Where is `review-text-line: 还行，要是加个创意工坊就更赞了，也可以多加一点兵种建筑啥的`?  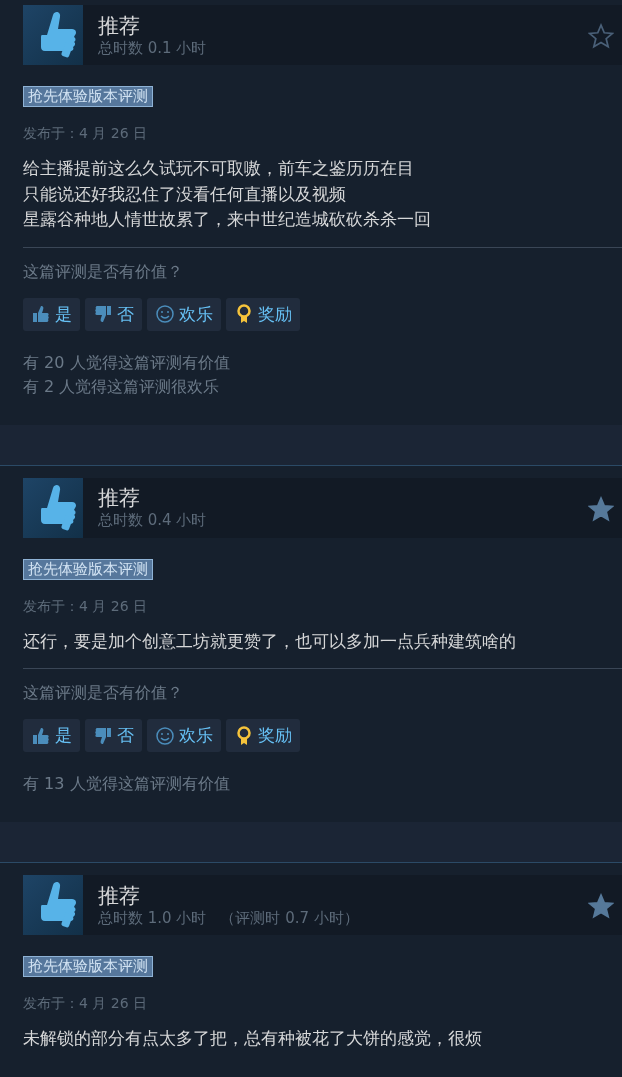 review-text-line: 还行，要是加个创意工坊就更赞了，也可以多加一点兵种建筑啥的 is located at coordinates (270, 641).